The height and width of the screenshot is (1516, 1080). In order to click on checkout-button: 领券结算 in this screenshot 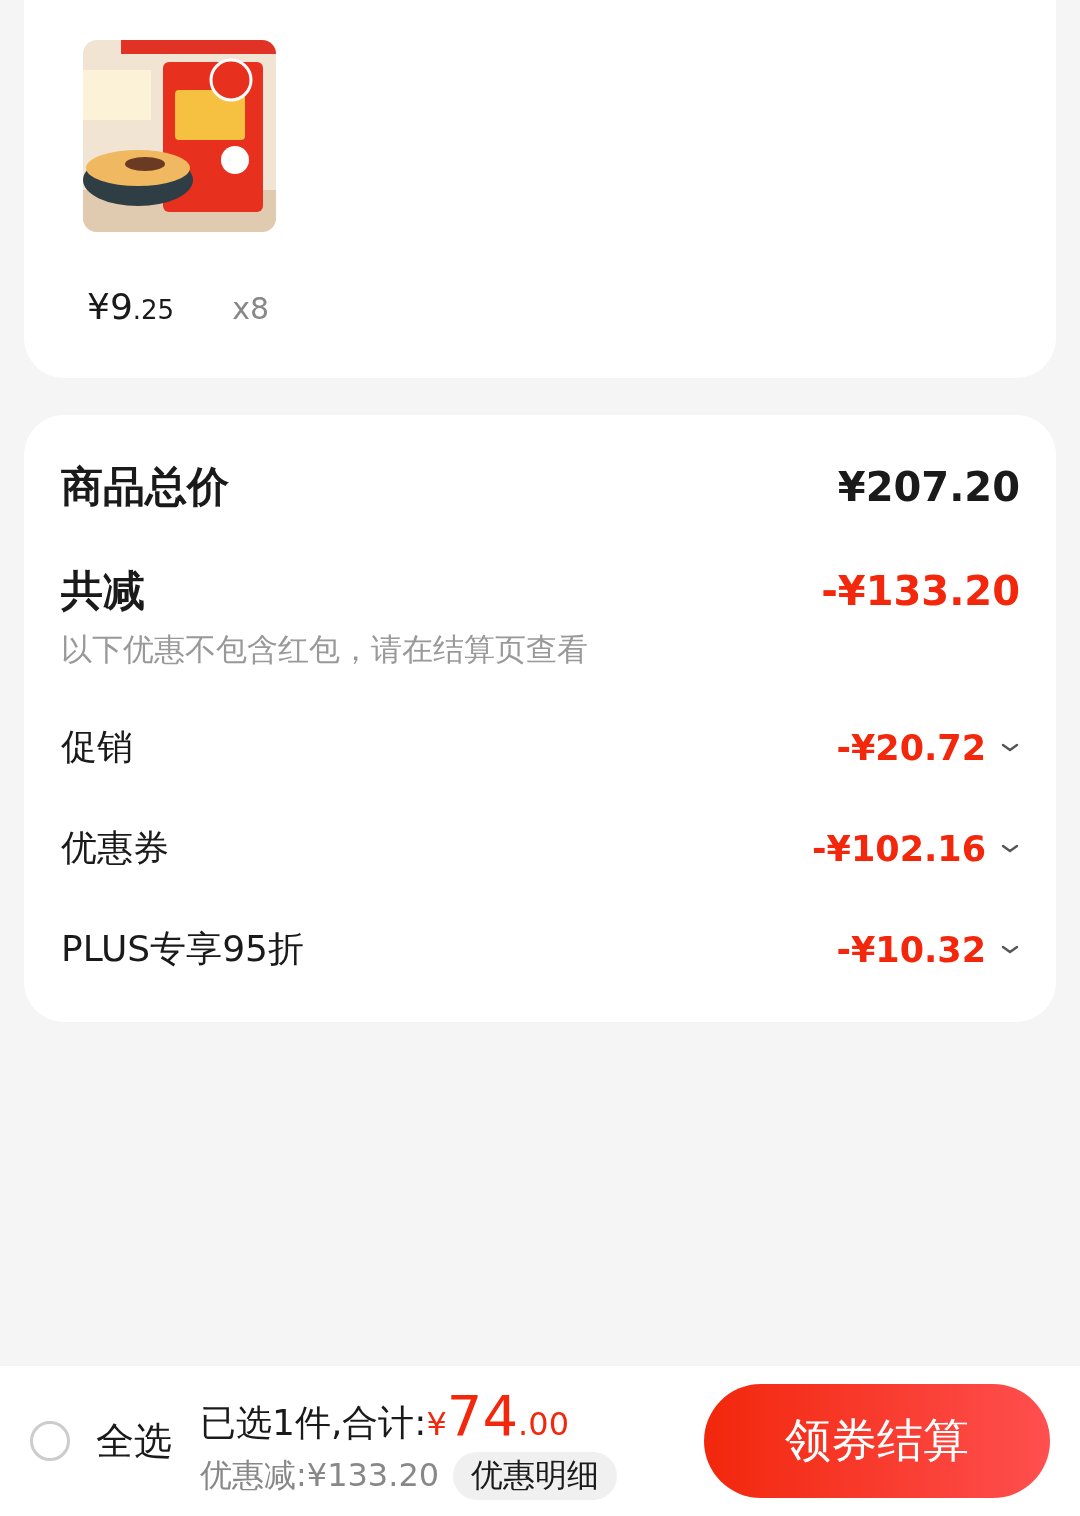, I will do `click(877, 1441)`.